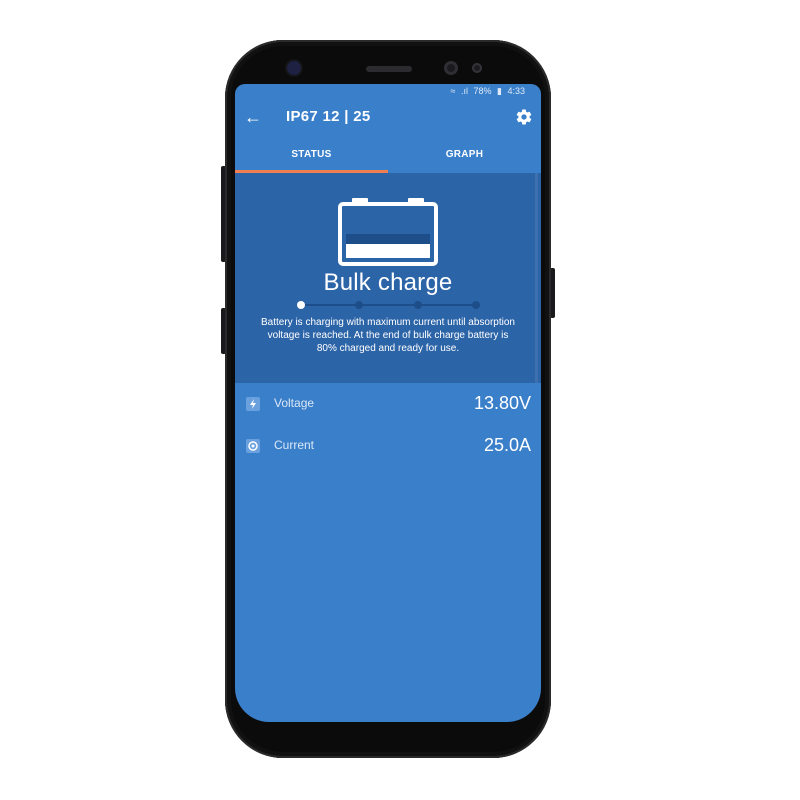  Describe the element at coordinates (388, 446) in the screenshot. I see `current-row: Current 25.0A` at that location.